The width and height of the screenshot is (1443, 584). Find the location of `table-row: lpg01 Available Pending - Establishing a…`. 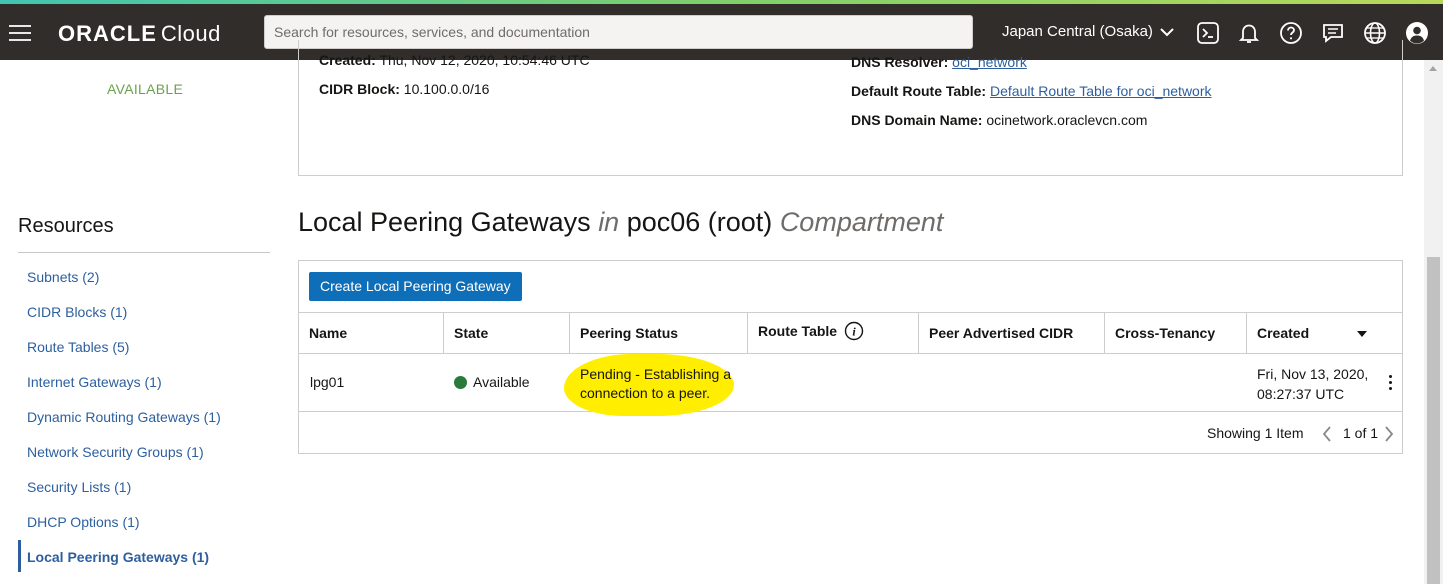

table-row: lpg01 Available Pending - Establishing a… is located at coordinates (850, 385).